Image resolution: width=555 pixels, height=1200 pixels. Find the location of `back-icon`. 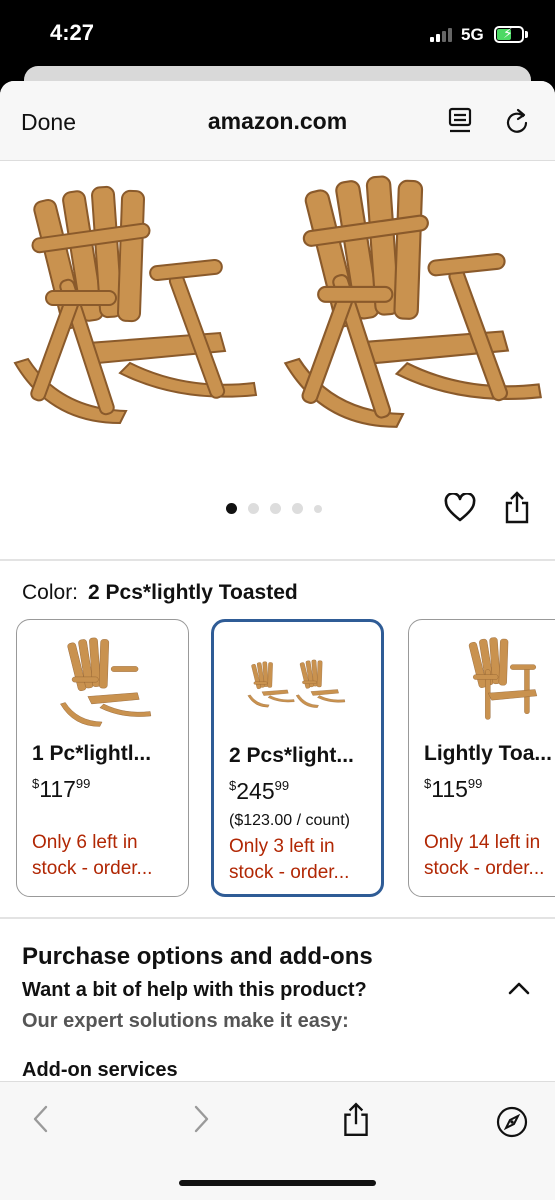

back-icon is located at coordinates (41, 1121).